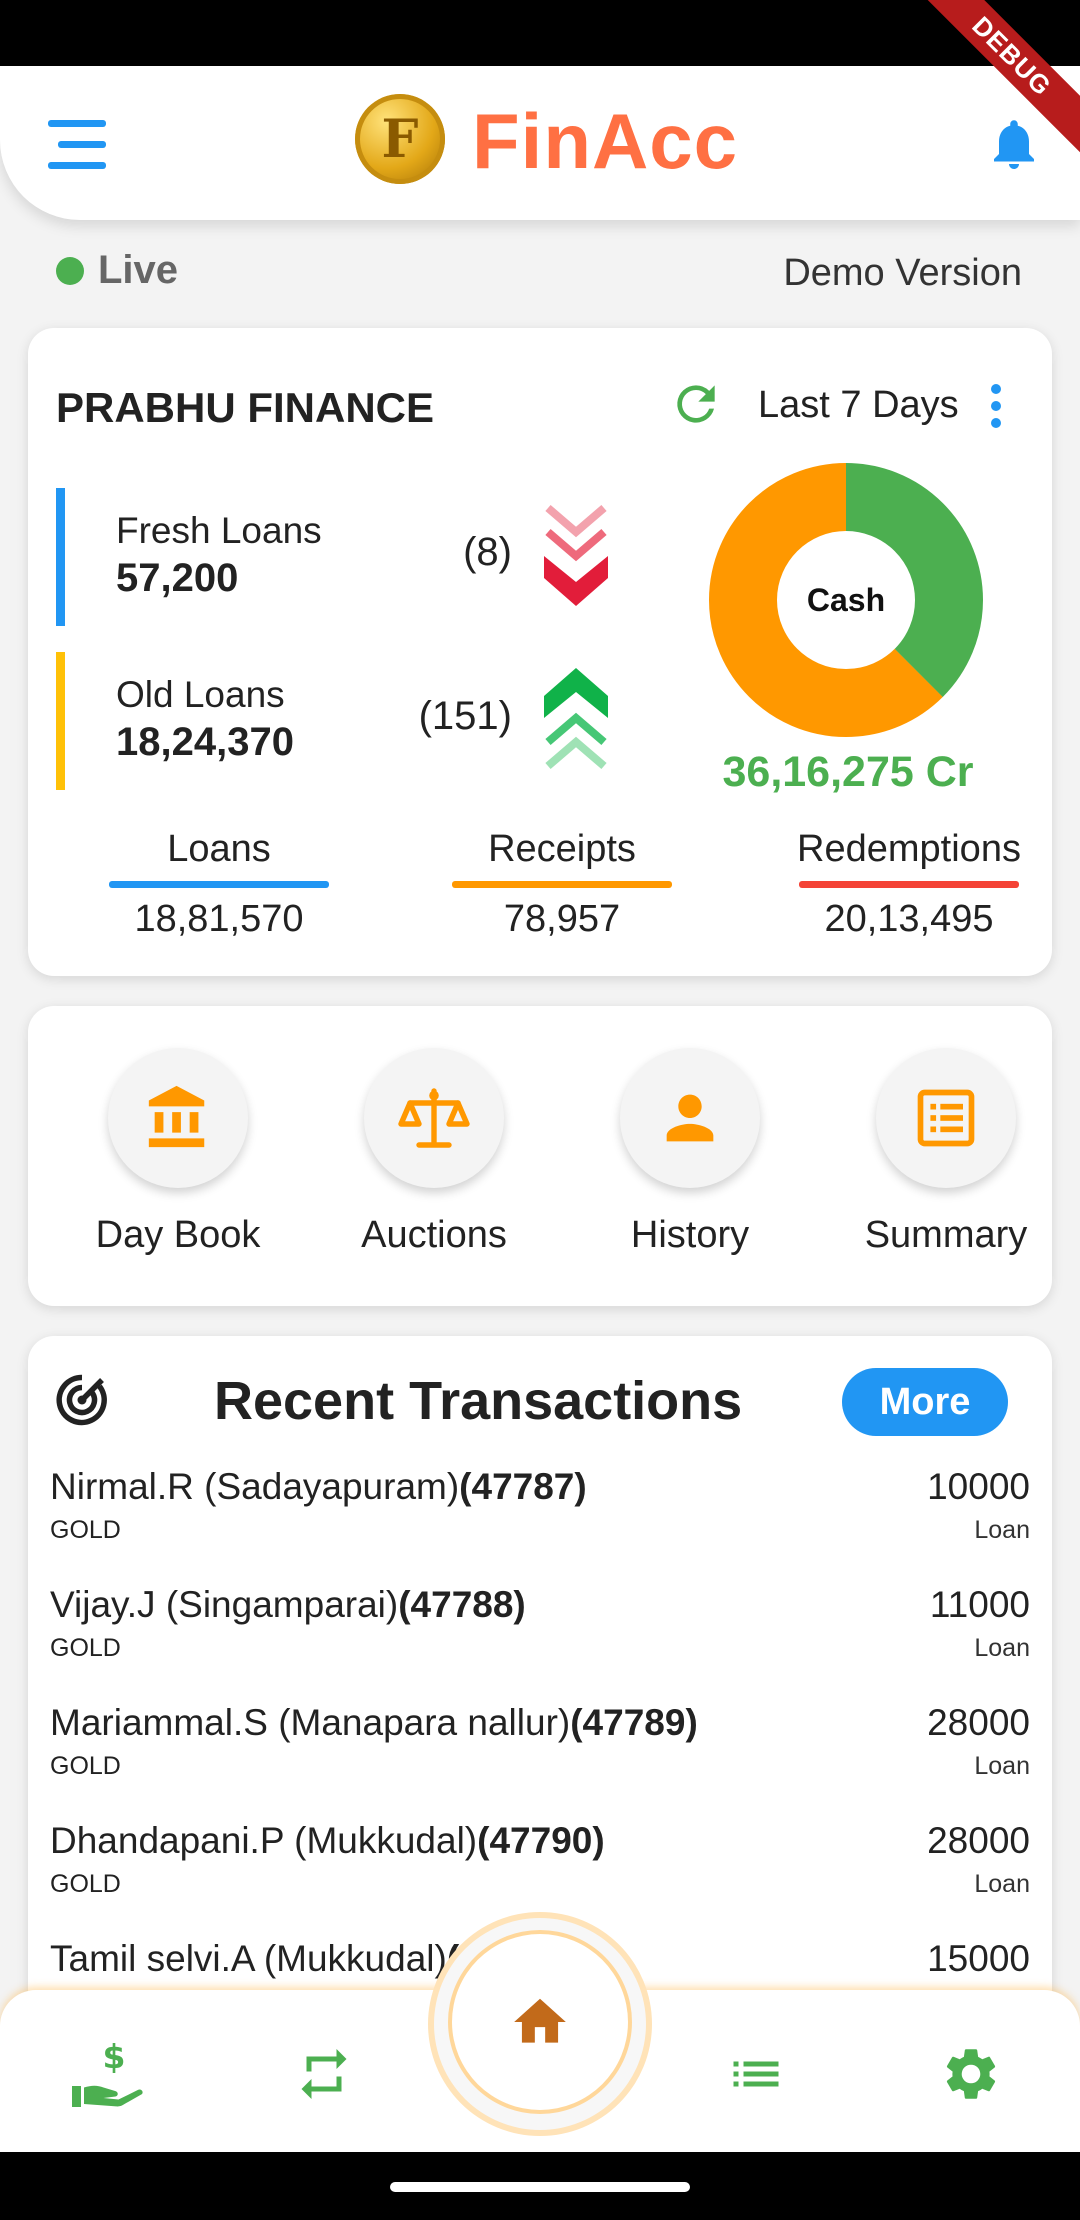 Image resolution: width=1080 pixels, height=2220 pixels. What do you see at coordinates (690, 1235) in the screenshot?
I see `action-label: History` at bounding box center [690, 1235].